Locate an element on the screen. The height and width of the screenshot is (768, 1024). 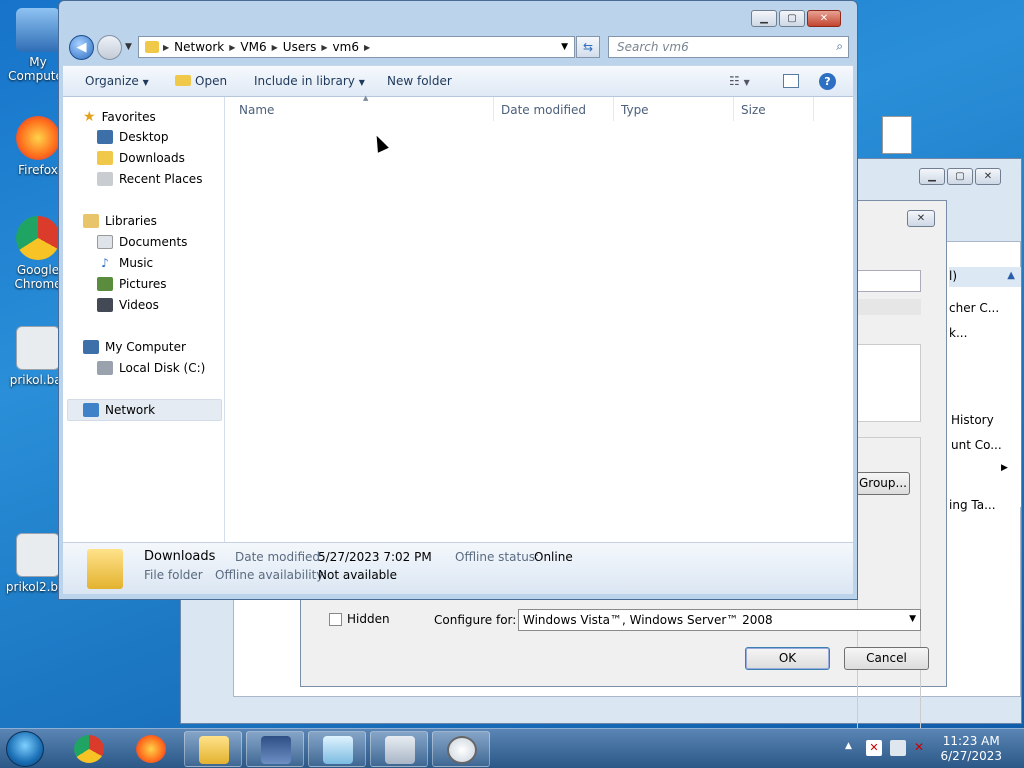
column-header-name: Name is located at coordinates (256, 110).